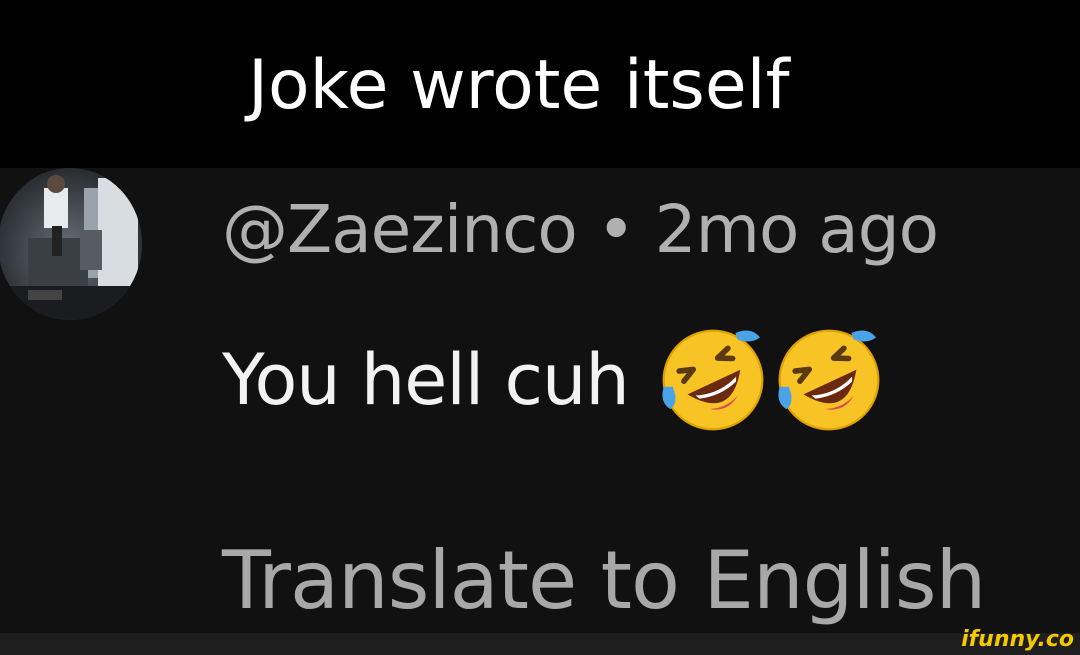 The width and height of the screenshot is (1080, 655). I want to click on user-avatar, so click(71, 244).